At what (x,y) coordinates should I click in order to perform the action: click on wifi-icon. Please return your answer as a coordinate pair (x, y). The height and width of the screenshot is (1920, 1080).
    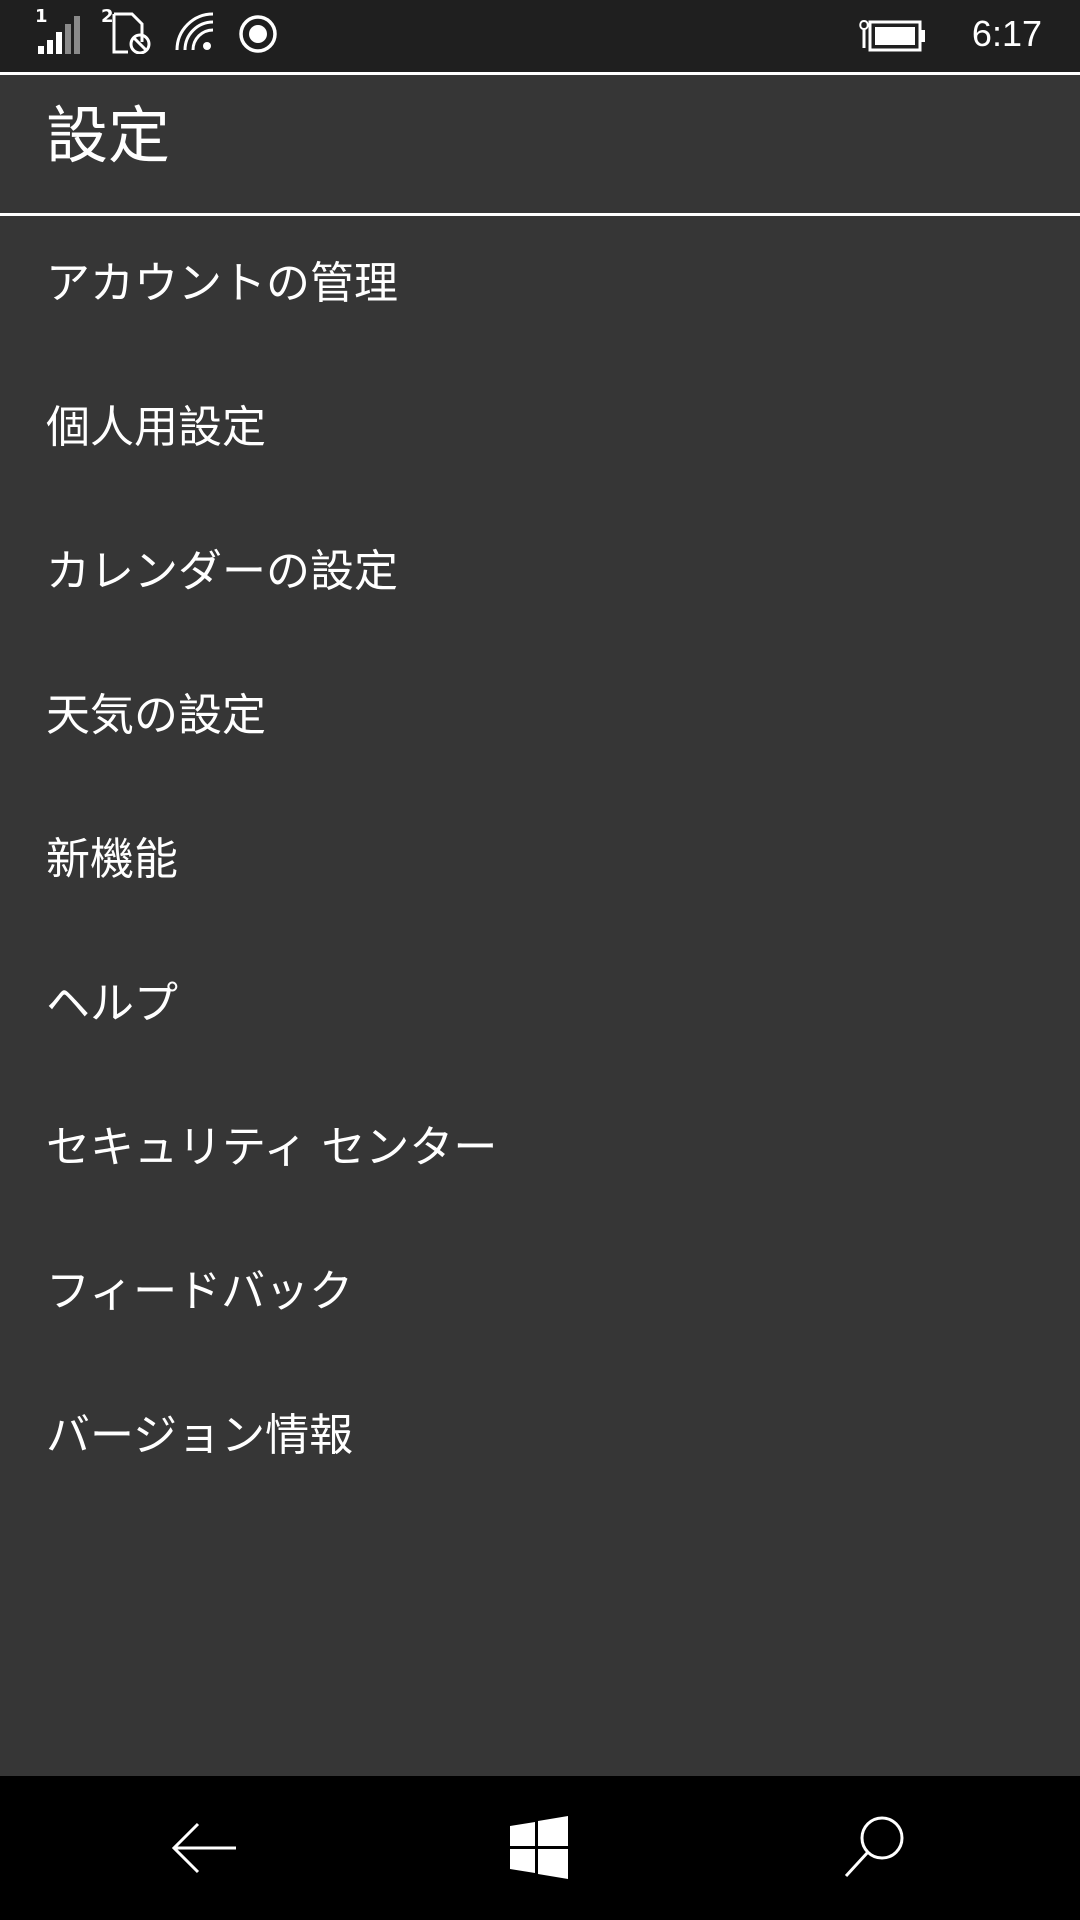
    Looking at the image, I should click on (196, 35).